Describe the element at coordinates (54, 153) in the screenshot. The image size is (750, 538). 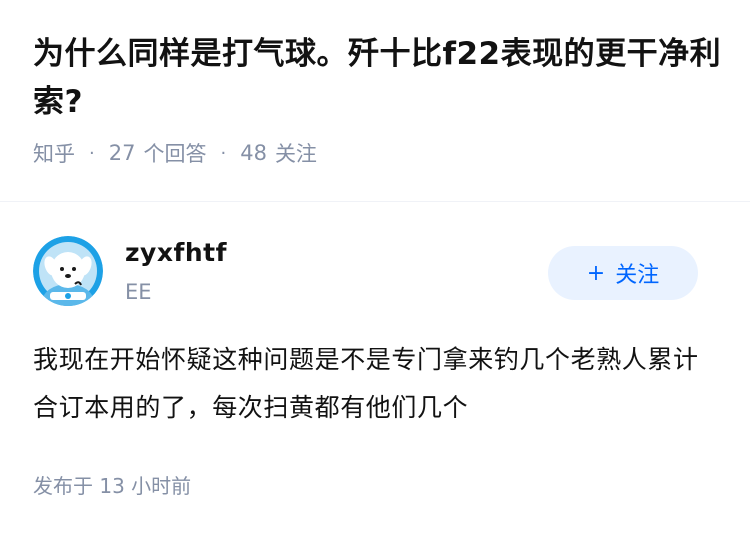
I see `source-label: 知乎` at that location.